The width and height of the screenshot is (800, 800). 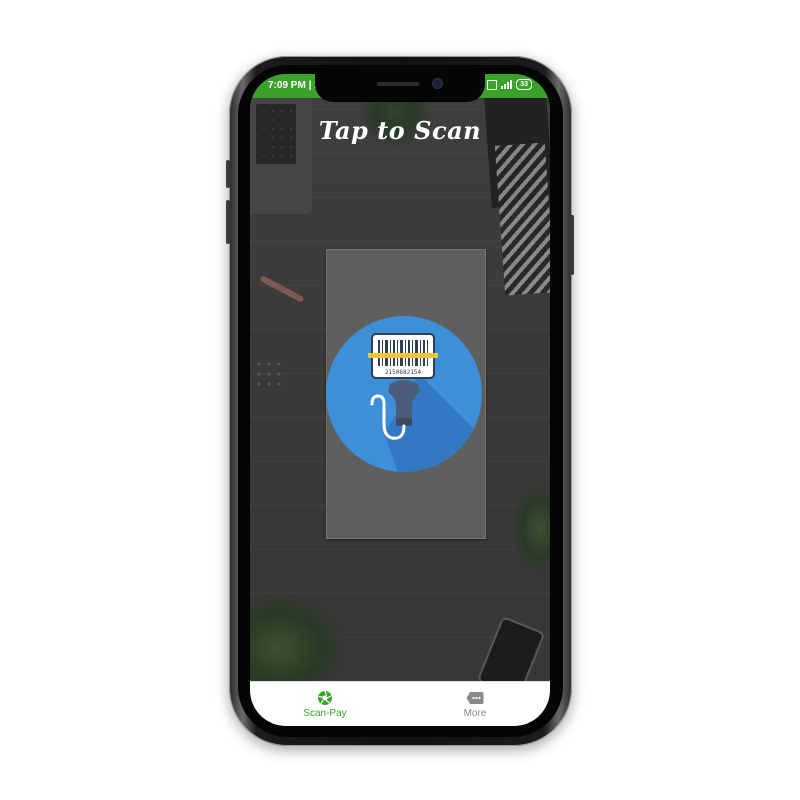 What do you see at coordinates (507, 84) in the screenshot?
I see `signal-icon` at bounding box center [507, 84].